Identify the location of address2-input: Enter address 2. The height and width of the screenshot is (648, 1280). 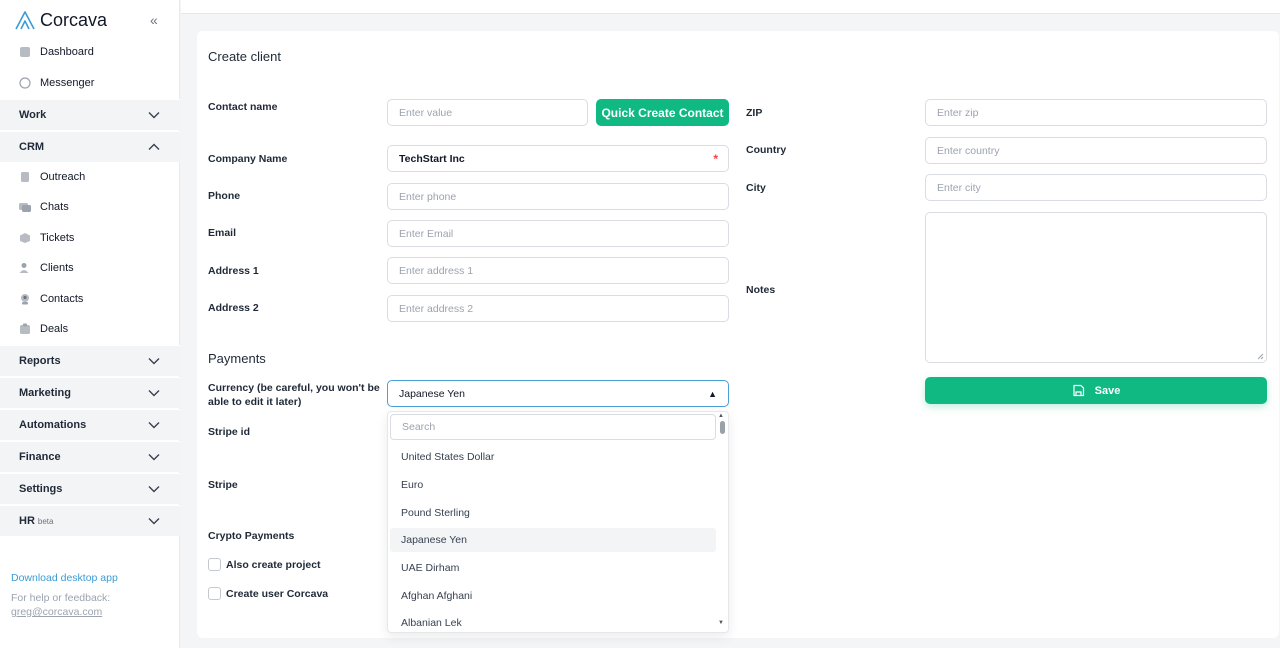
(558, 308).